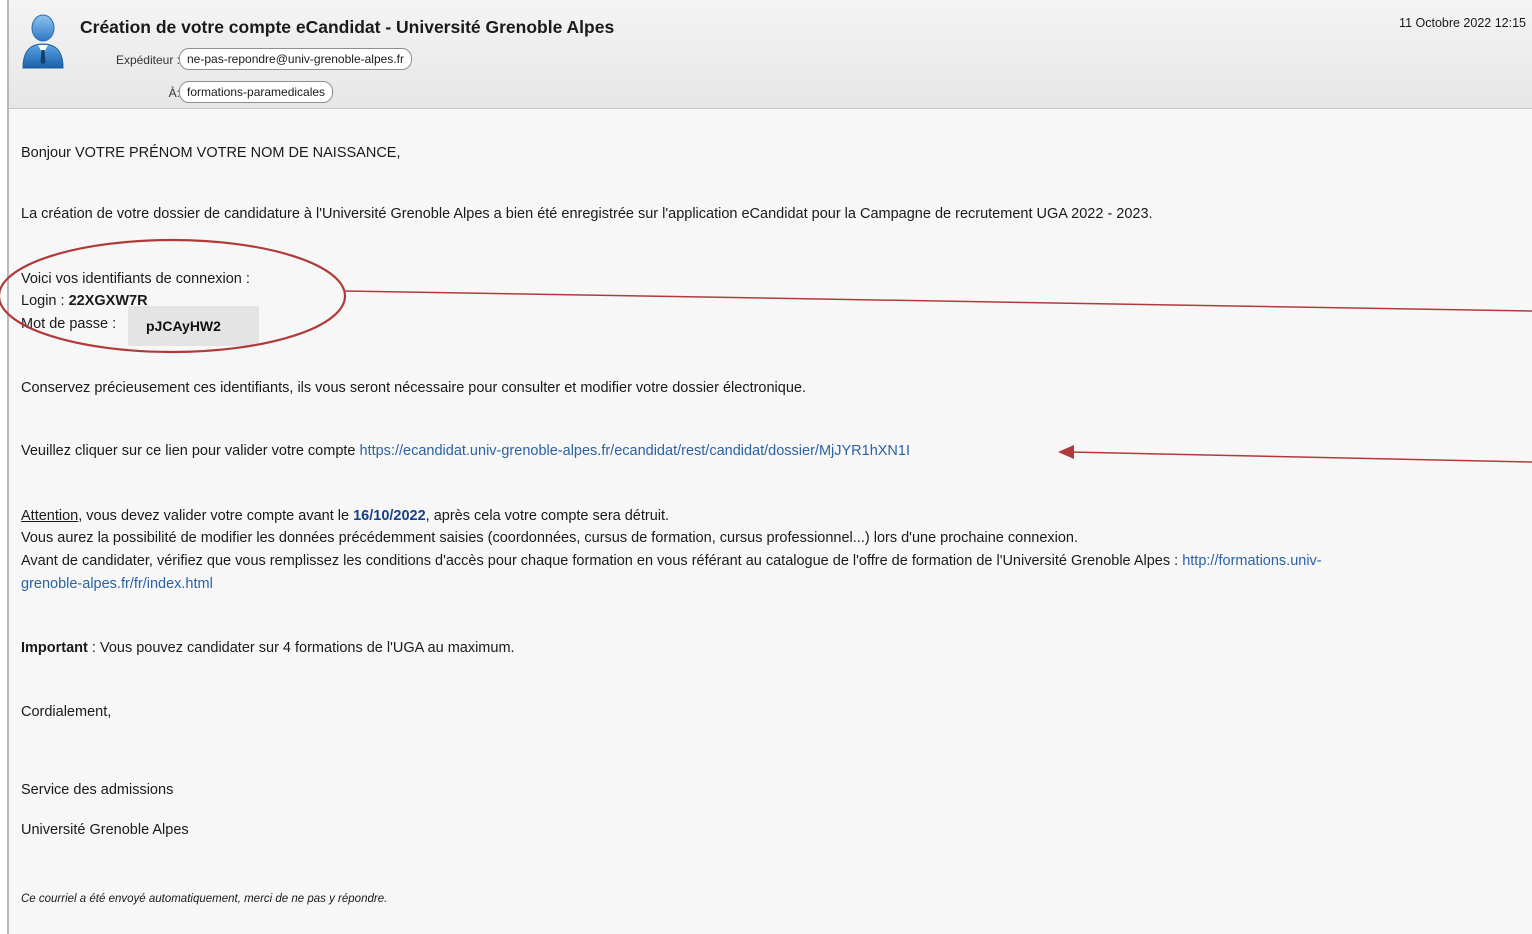 The image size is (1532, 934). I want to click on deadline-date: 16/10/2022, so click(389, 516).